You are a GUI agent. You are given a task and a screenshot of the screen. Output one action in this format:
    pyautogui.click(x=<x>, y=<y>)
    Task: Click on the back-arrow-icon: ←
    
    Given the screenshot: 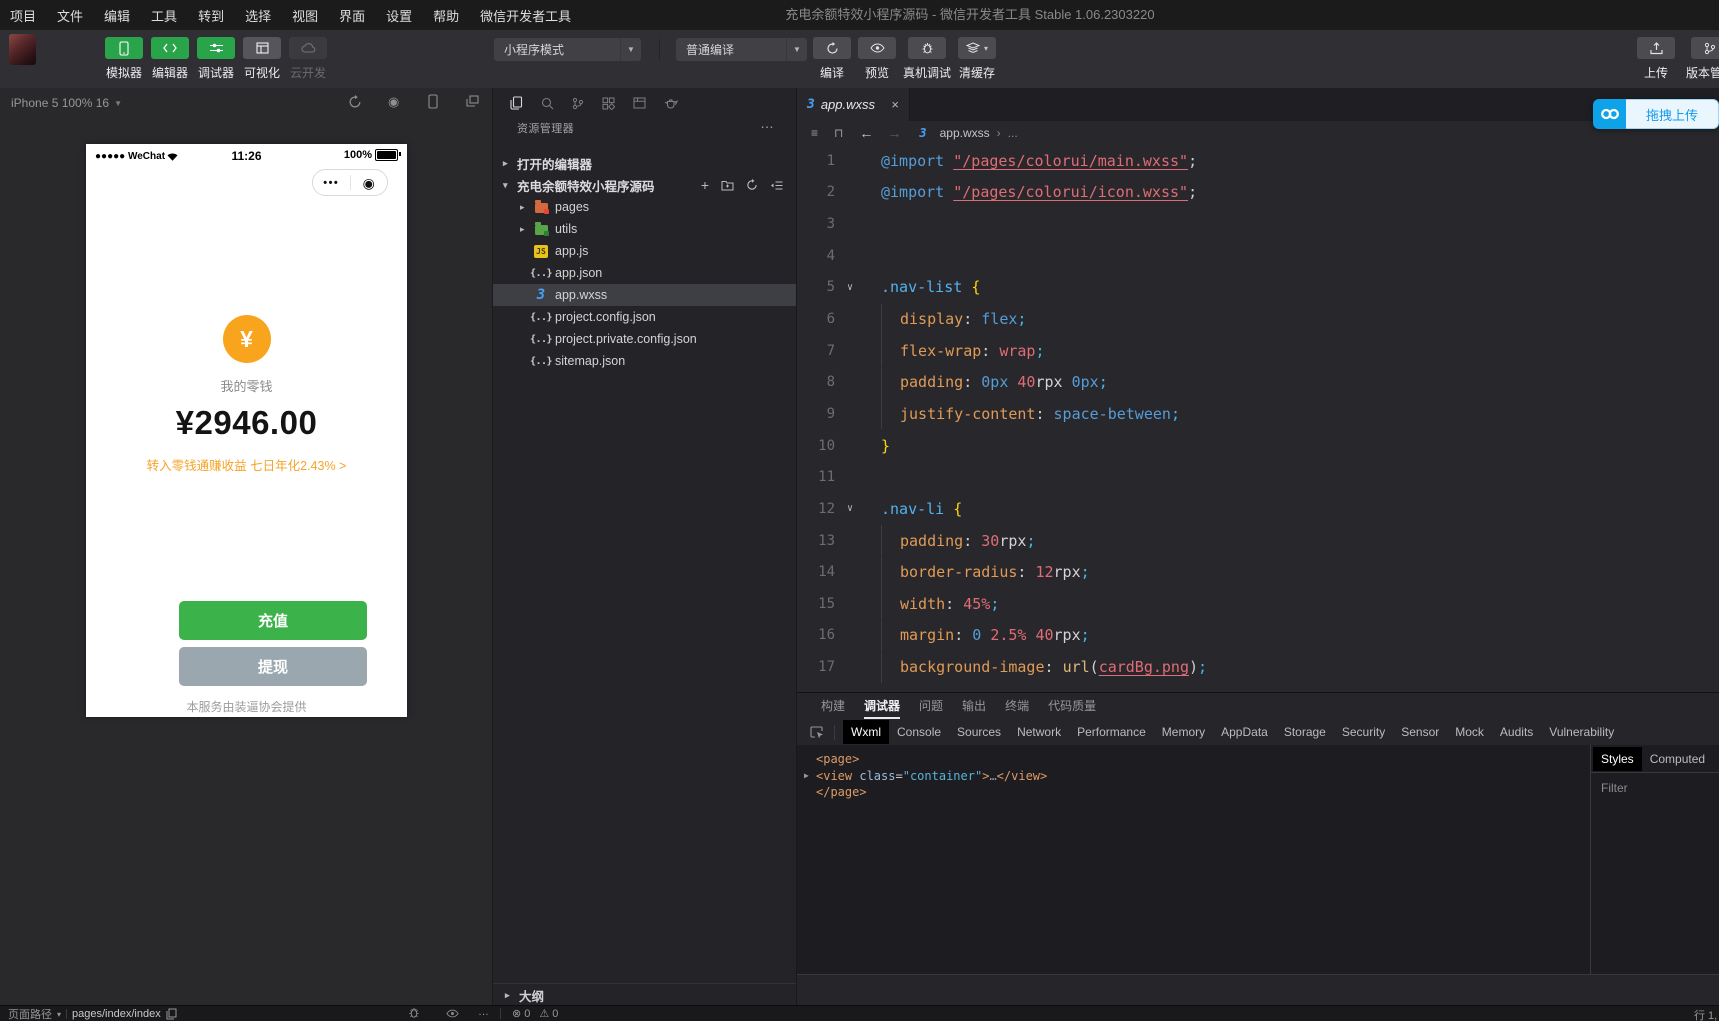 What is the action you would take?
    pyautogui.click(x=866, y=133)
    